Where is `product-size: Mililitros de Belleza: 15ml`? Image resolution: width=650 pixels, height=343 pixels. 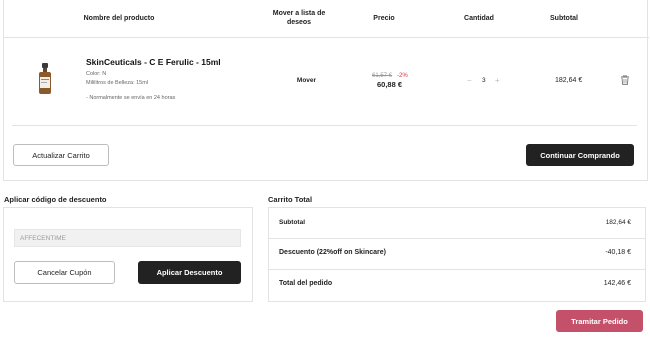 product-size: Mililitros de Belleza: 15ml is located at coordinates (117, 83).